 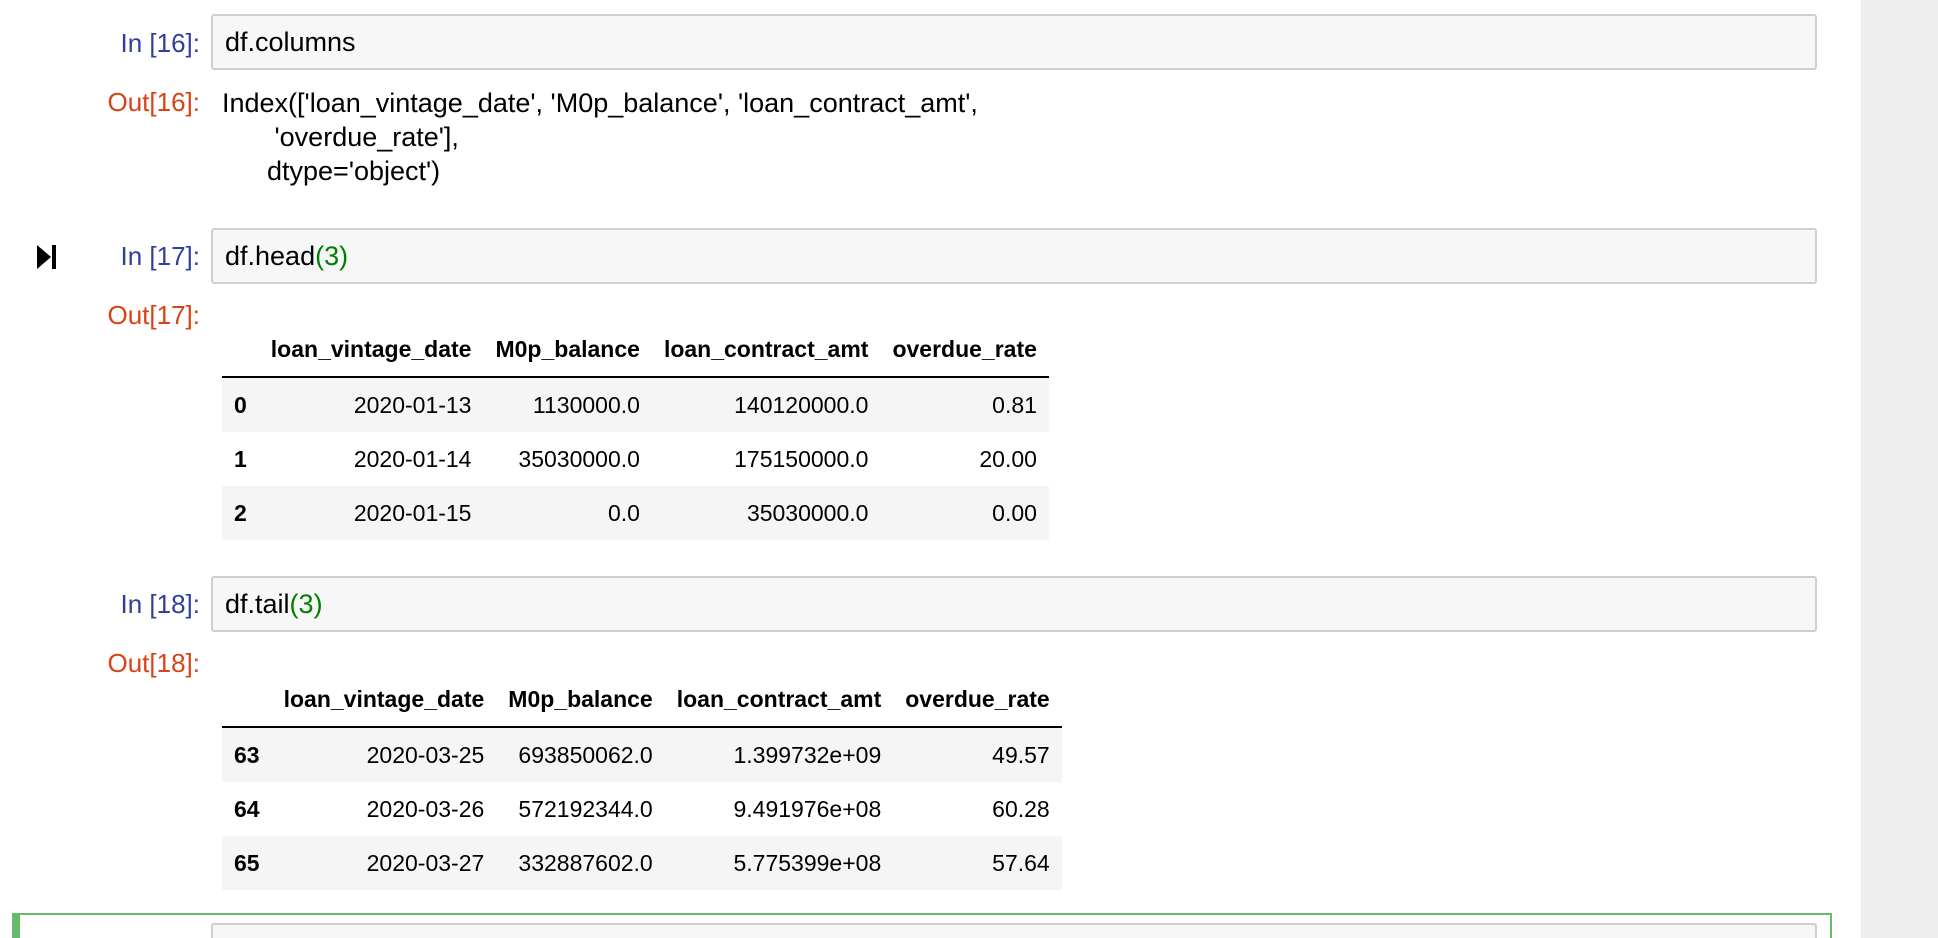 What do you see at coordinates (807, 862) in the screenshot?
I see `table-cell: 5.775399e+08` at bounding box center [807, 862].